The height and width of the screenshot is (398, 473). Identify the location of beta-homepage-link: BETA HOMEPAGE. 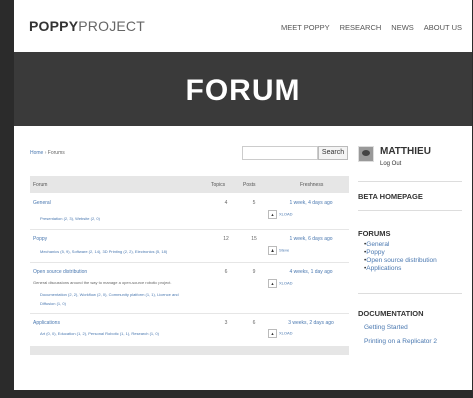
(390, 196).